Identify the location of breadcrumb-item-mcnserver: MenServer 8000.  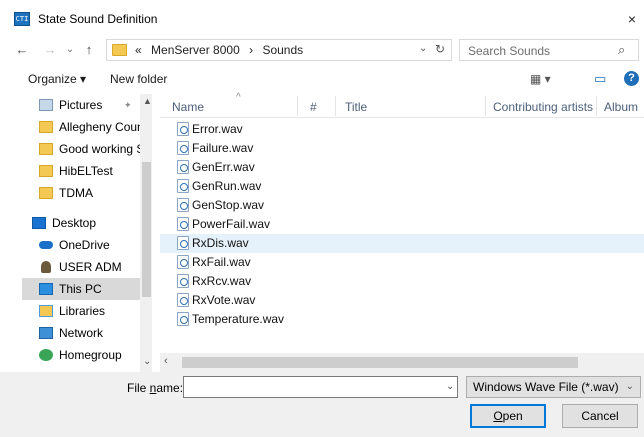
(195, 50).